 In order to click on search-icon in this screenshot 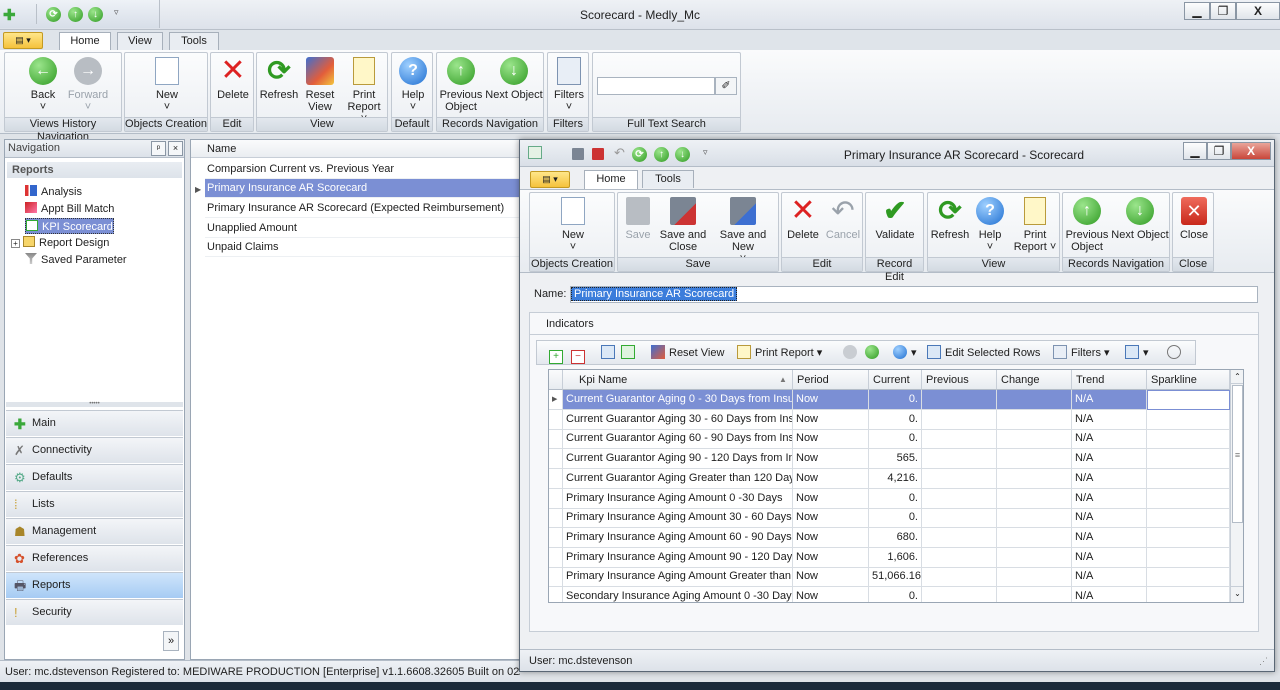, I will do `click(1176, 353)`.